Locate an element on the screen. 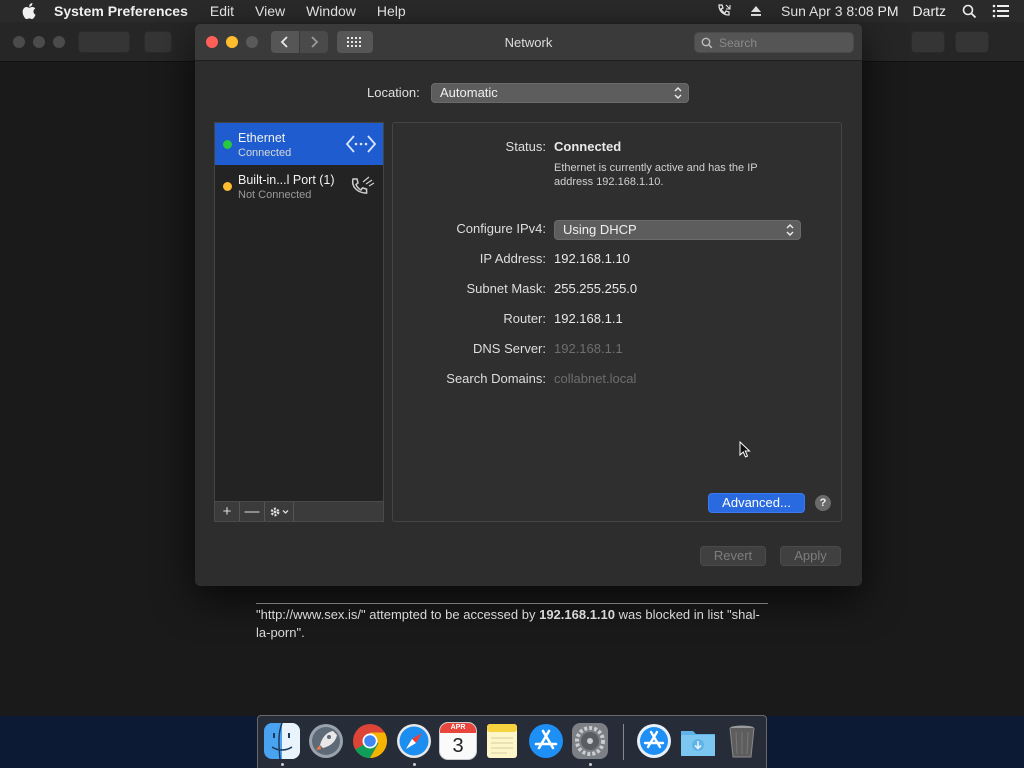  status-dot-green is located at coordinates (227, 144).